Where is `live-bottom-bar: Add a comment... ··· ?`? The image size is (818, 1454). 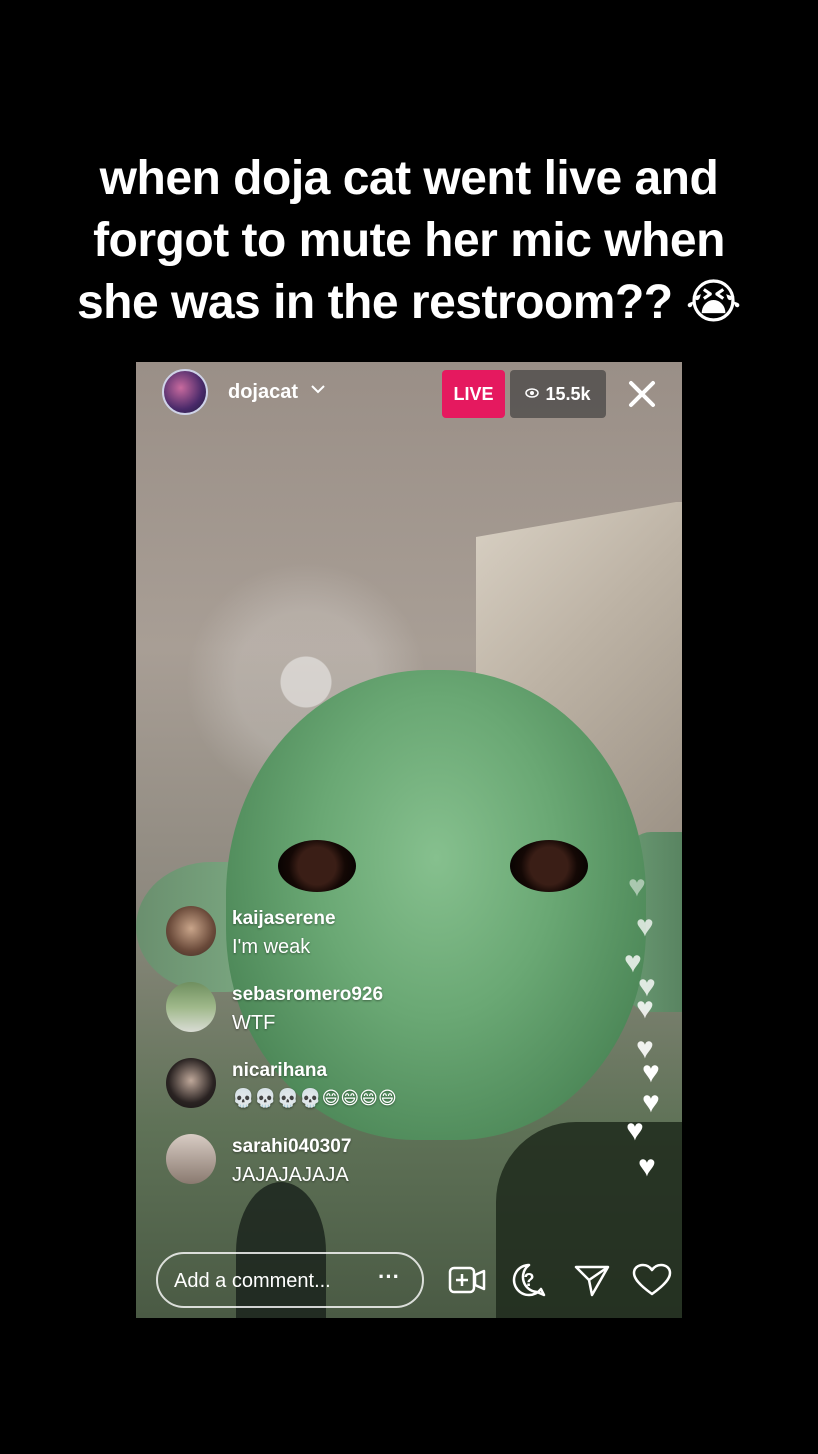 live-bottom-bar: Add a comment... ··· ? is located at coordinates (409, 1280).